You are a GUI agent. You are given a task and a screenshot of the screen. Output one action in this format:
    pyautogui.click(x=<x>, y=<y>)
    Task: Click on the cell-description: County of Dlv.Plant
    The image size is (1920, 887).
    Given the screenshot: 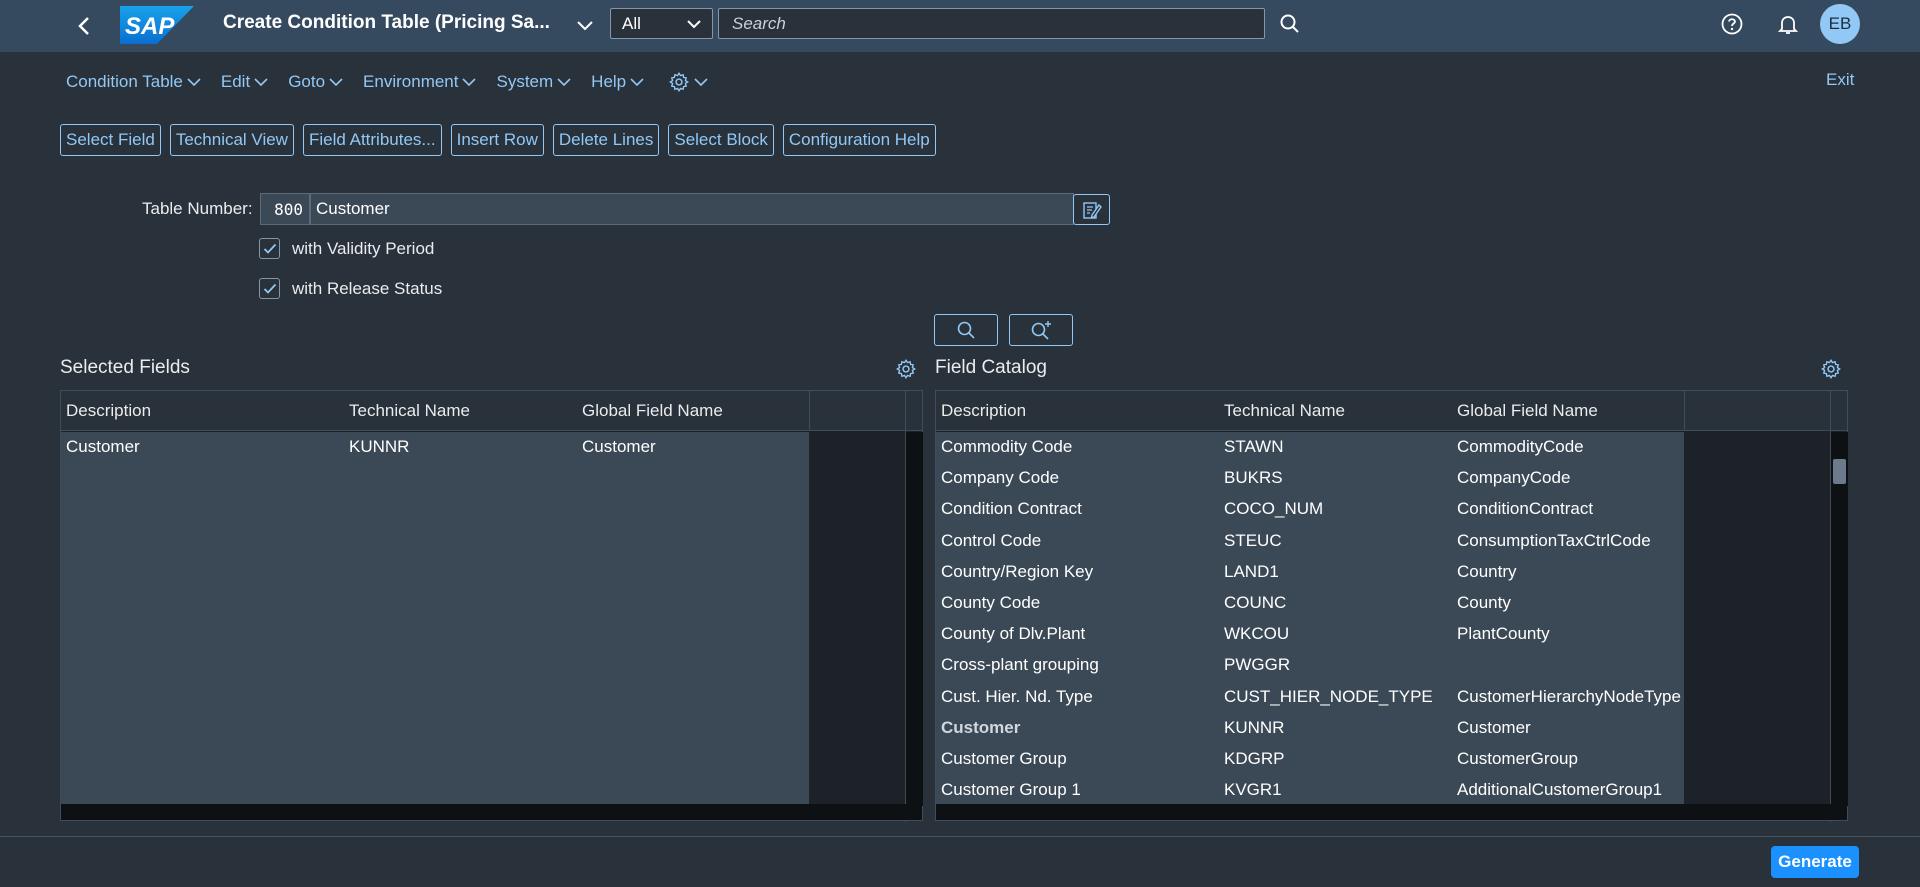 What is the action you would take?
    pyautogui.click(x=1013, y=634)
    